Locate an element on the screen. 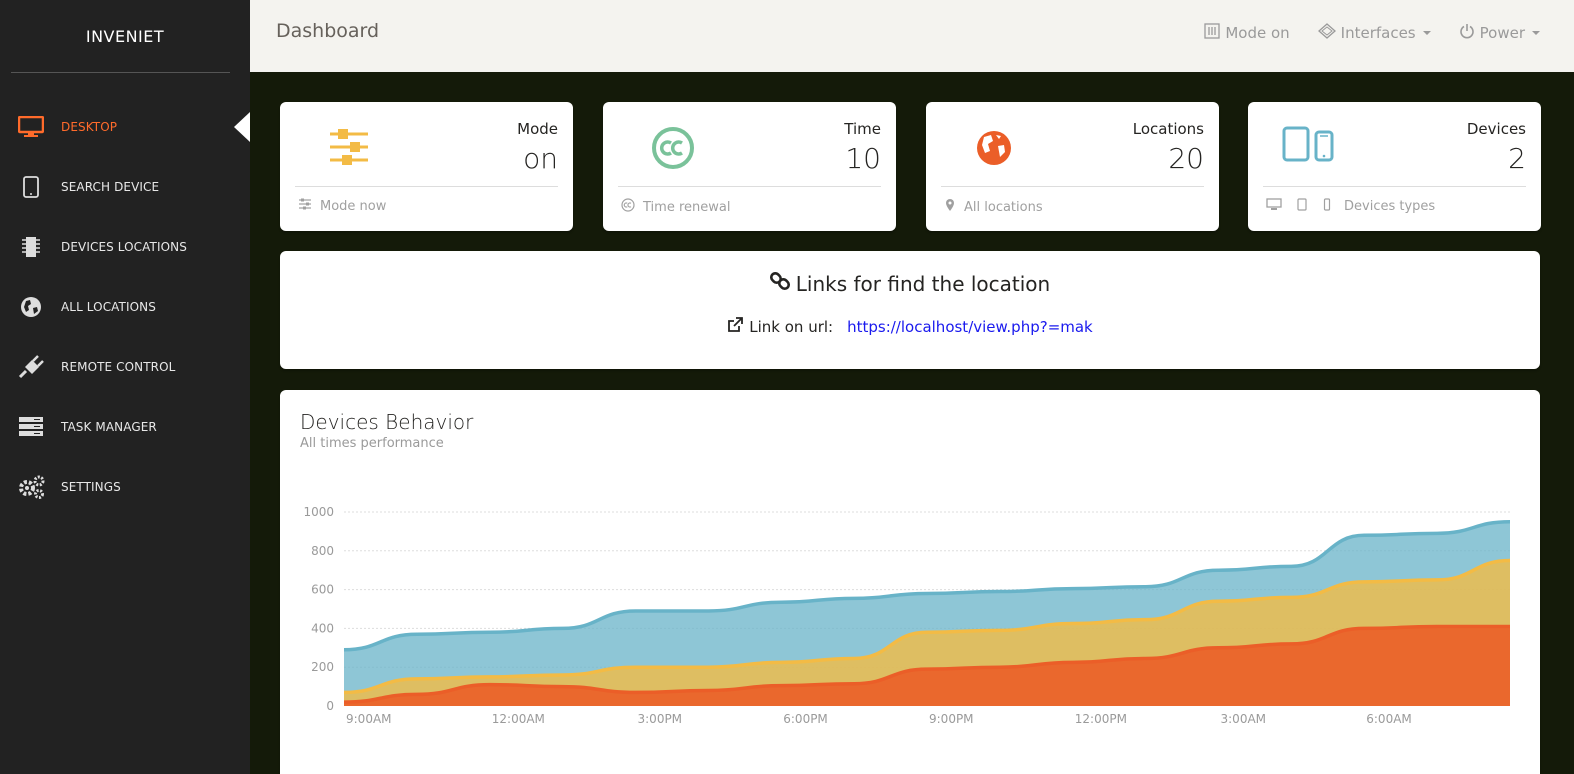 This screenshot has height=774, width=1574. creative-commons-small-icon is located at coordinates (628, 207).